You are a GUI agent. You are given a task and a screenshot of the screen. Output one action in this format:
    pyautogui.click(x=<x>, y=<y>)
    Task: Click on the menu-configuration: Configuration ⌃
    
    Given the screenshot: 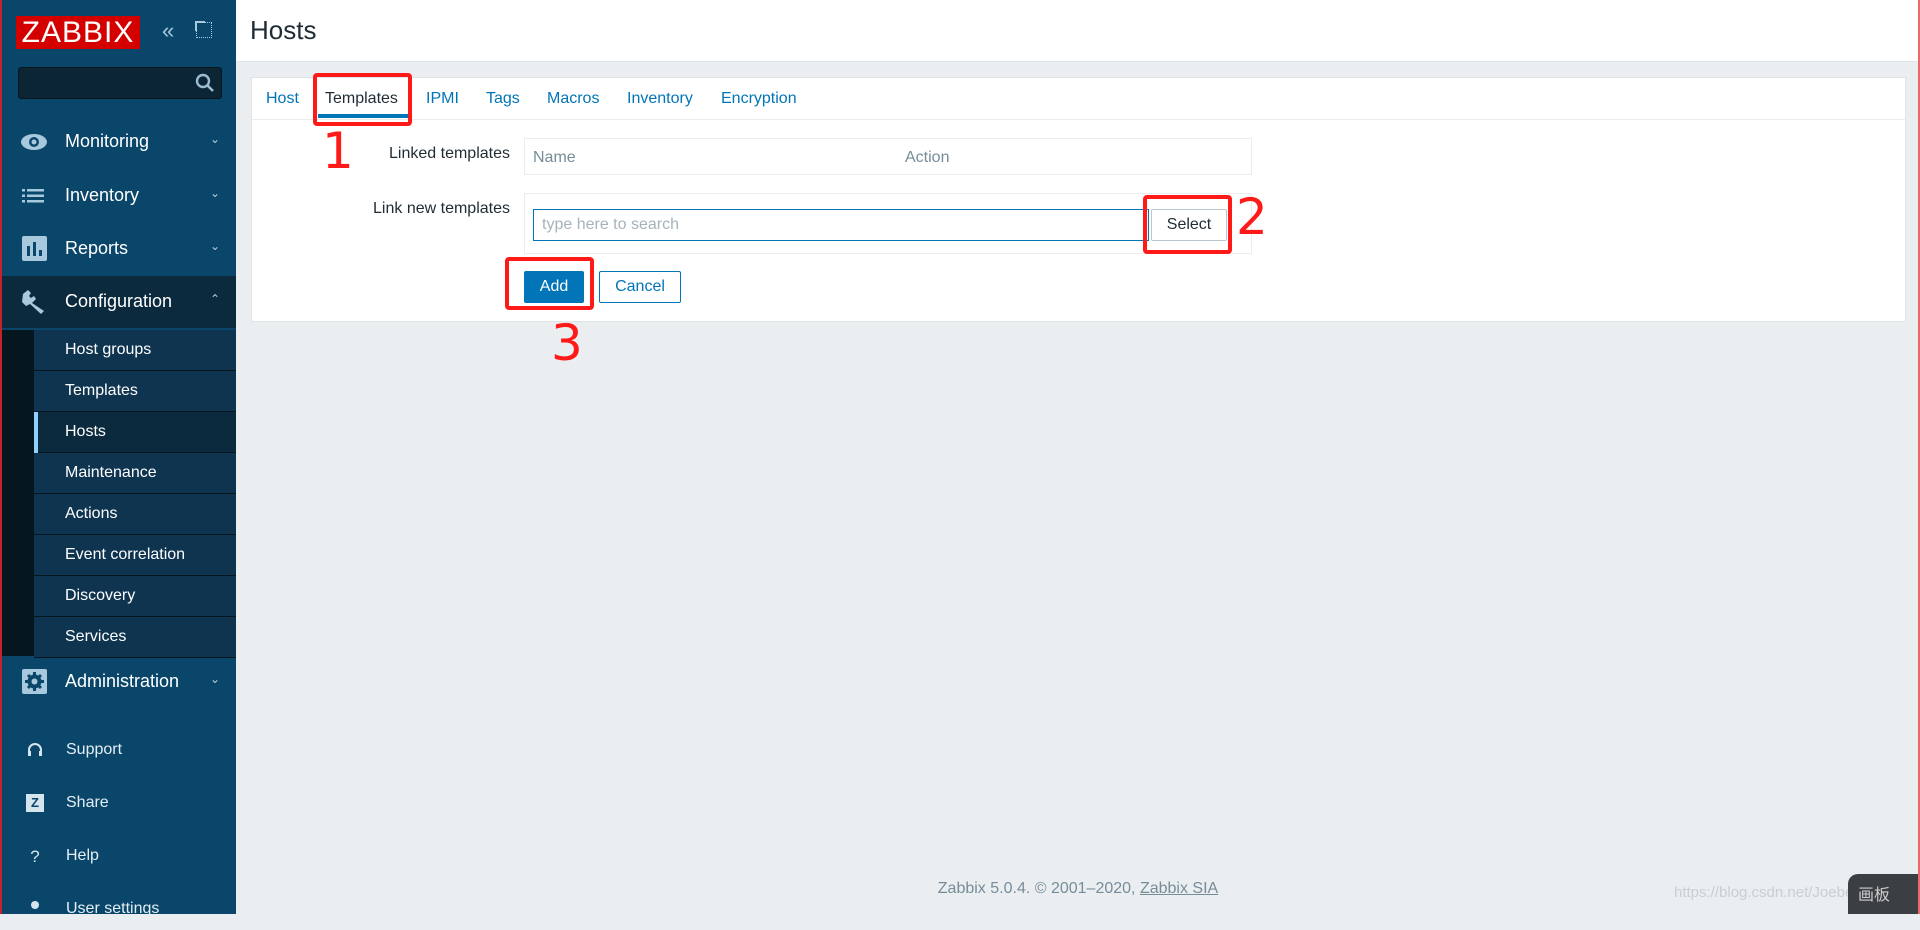 What is the action you would take?
    pyautogui.click(x=119, y=302)
    